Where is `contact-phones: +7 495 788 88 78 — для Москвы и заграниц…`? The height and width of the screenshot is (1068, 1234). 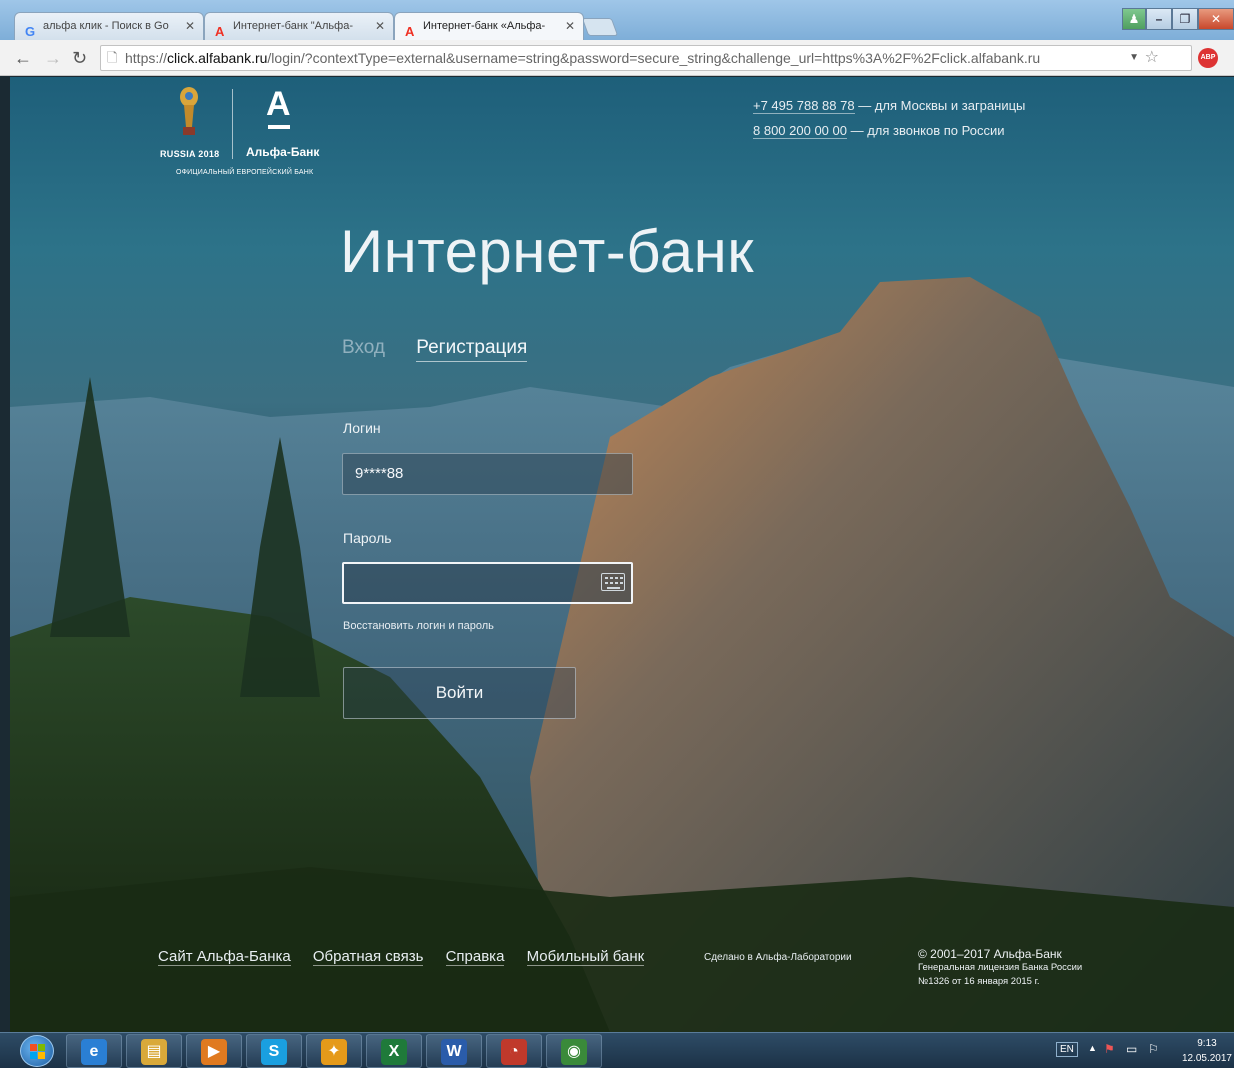 contact-phones: +7 495 788 88 78 — для Москвы и заграниц… is located at coordinates (889, 118).